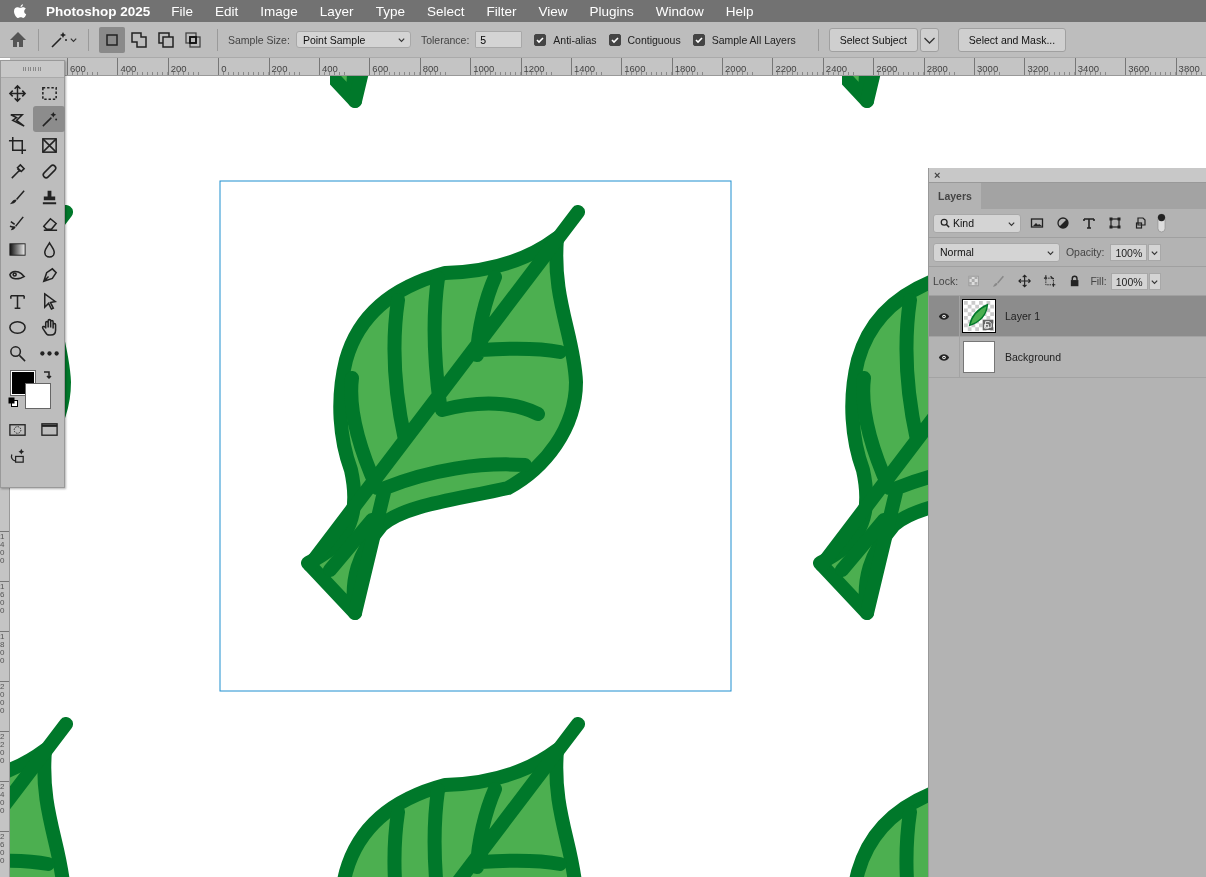  What do you see at coordinates (390, 11) in the screenshot?
I see `menu-item: Type` at bounding box center [390, 11].